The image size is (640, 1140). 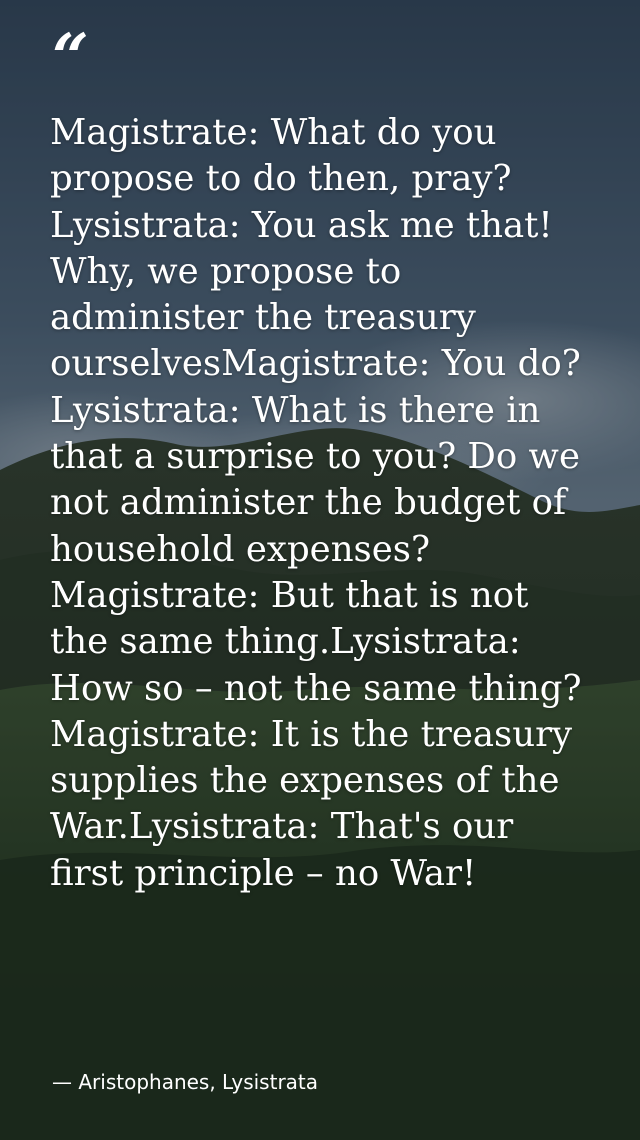 I want to click on quote-mark-icon: “, so click(x=70, y=57).